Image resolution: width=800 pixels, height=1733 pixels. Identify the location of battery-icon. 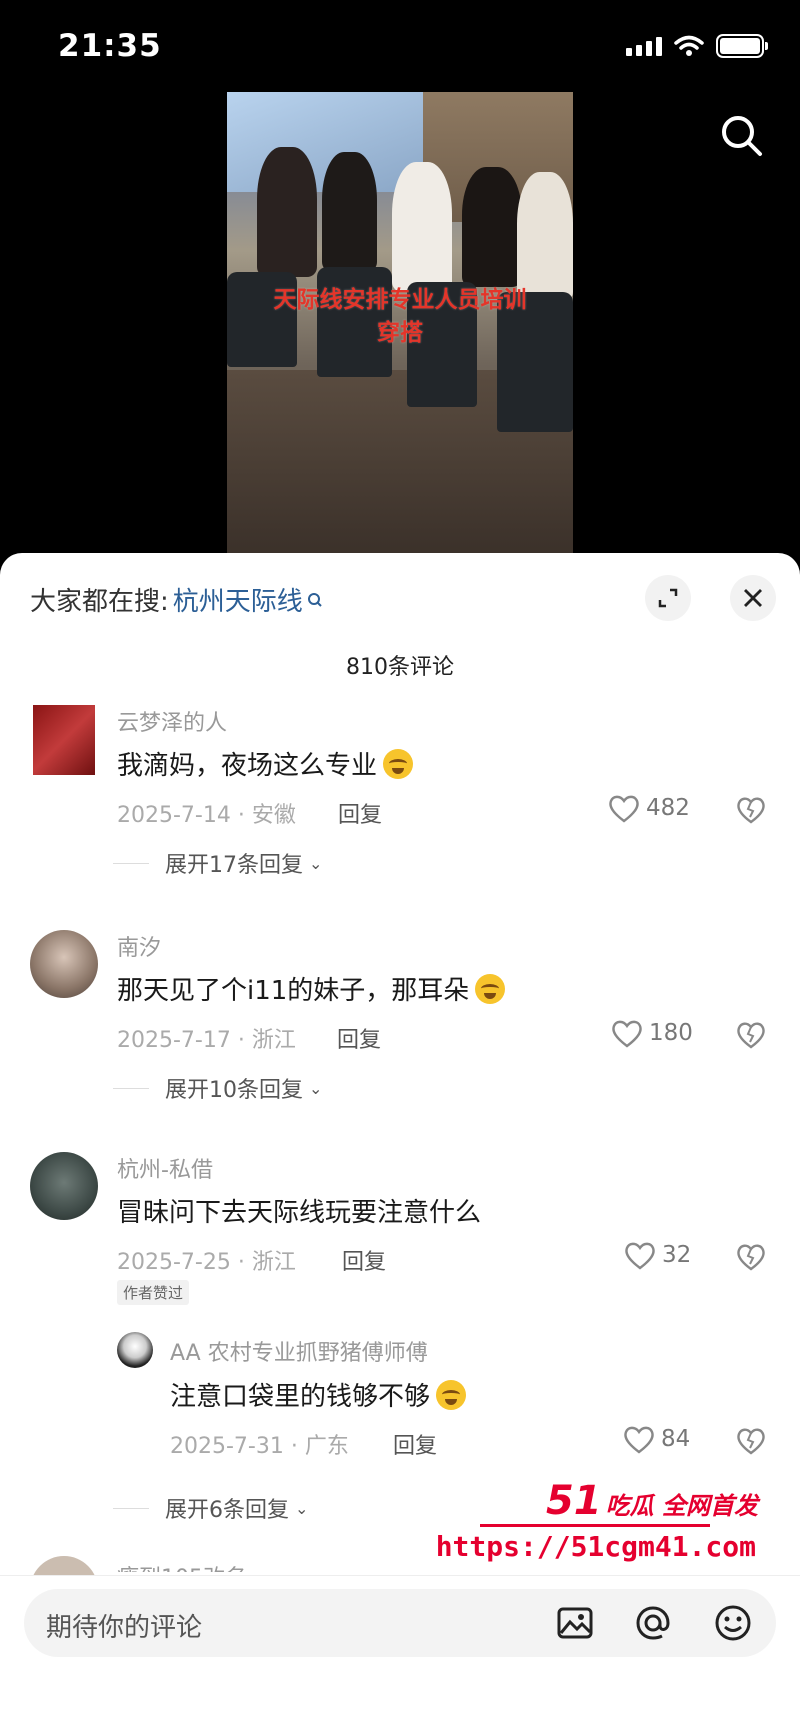
(742, 46).